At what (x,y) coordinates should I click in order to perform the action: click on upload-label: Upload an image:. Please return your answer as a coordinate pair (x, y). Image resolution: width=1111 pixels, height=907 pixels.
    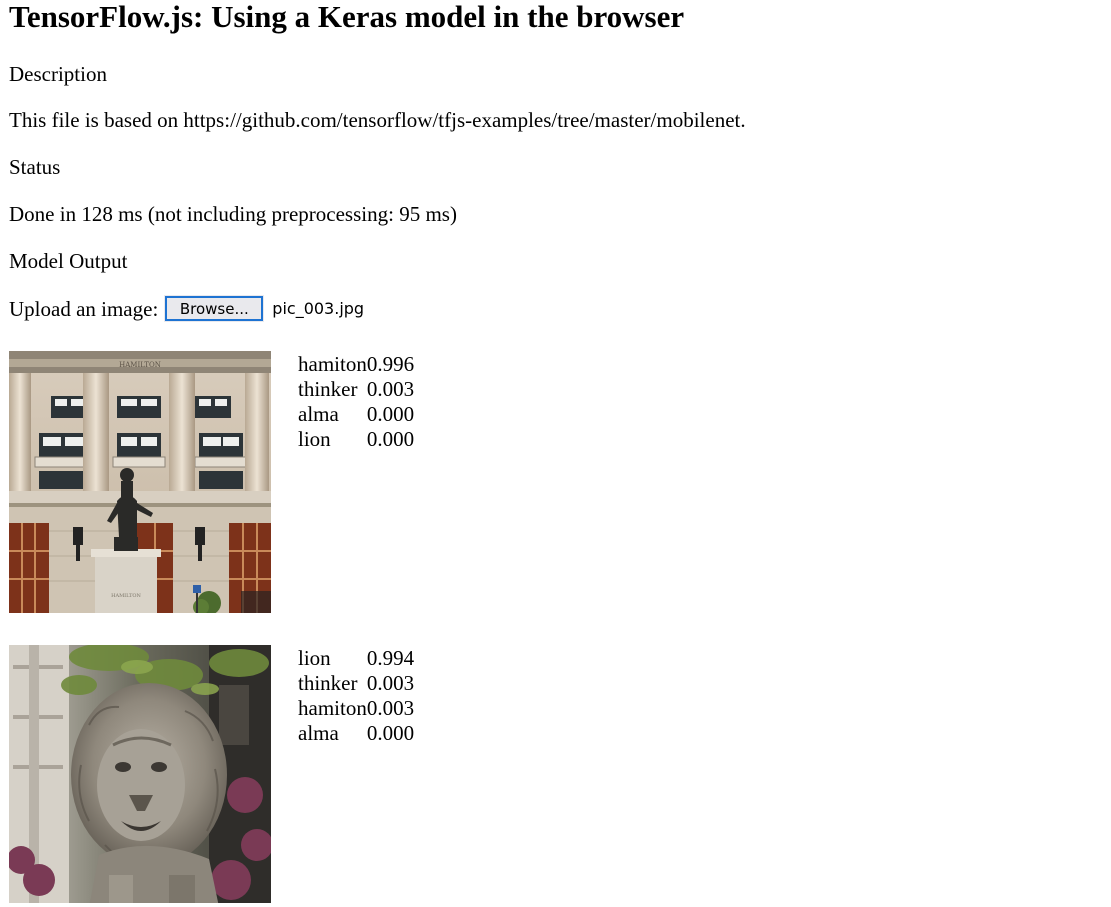
    Looking at the image, I should click on (84, 308).